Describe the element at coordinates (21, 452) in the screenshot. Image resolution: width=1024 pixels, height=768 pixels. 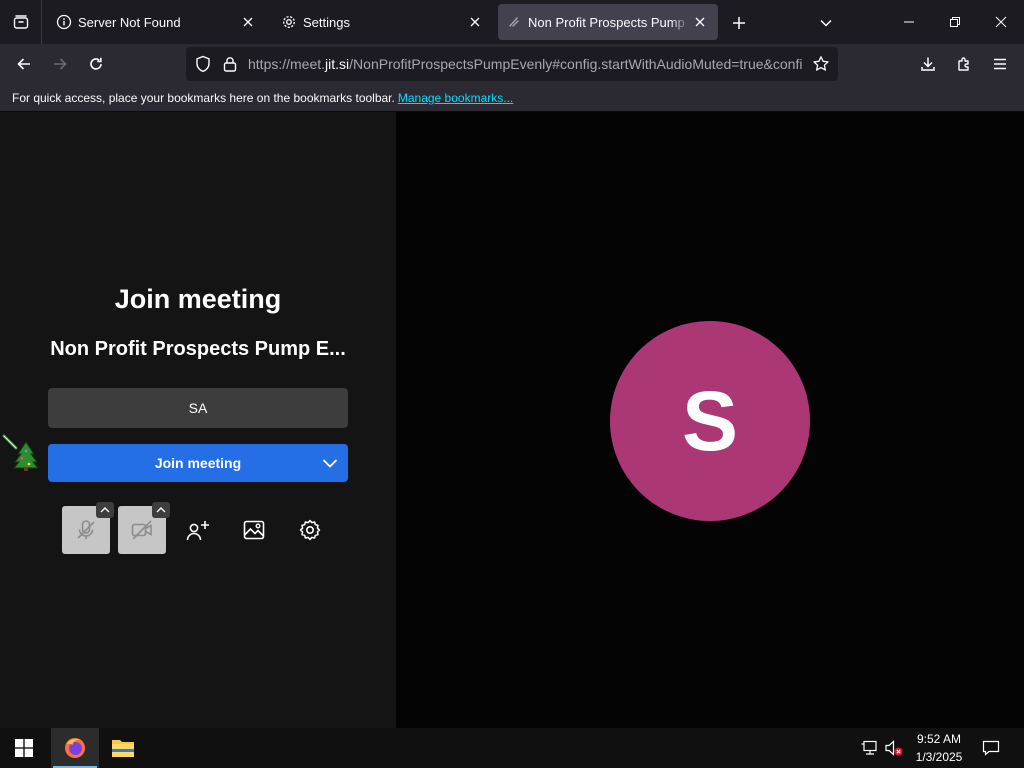
I see `christmas-tree-cursor-icon` at that location.